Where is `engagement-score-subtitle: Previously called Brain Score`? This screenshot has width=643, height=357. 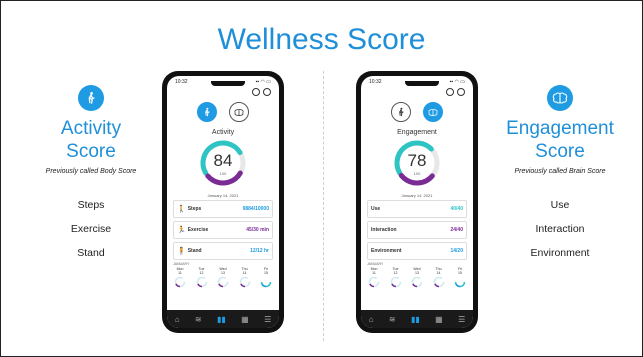 engagement-score-subtitle: Previously called Brain Score is located at coordinates (560, 171).